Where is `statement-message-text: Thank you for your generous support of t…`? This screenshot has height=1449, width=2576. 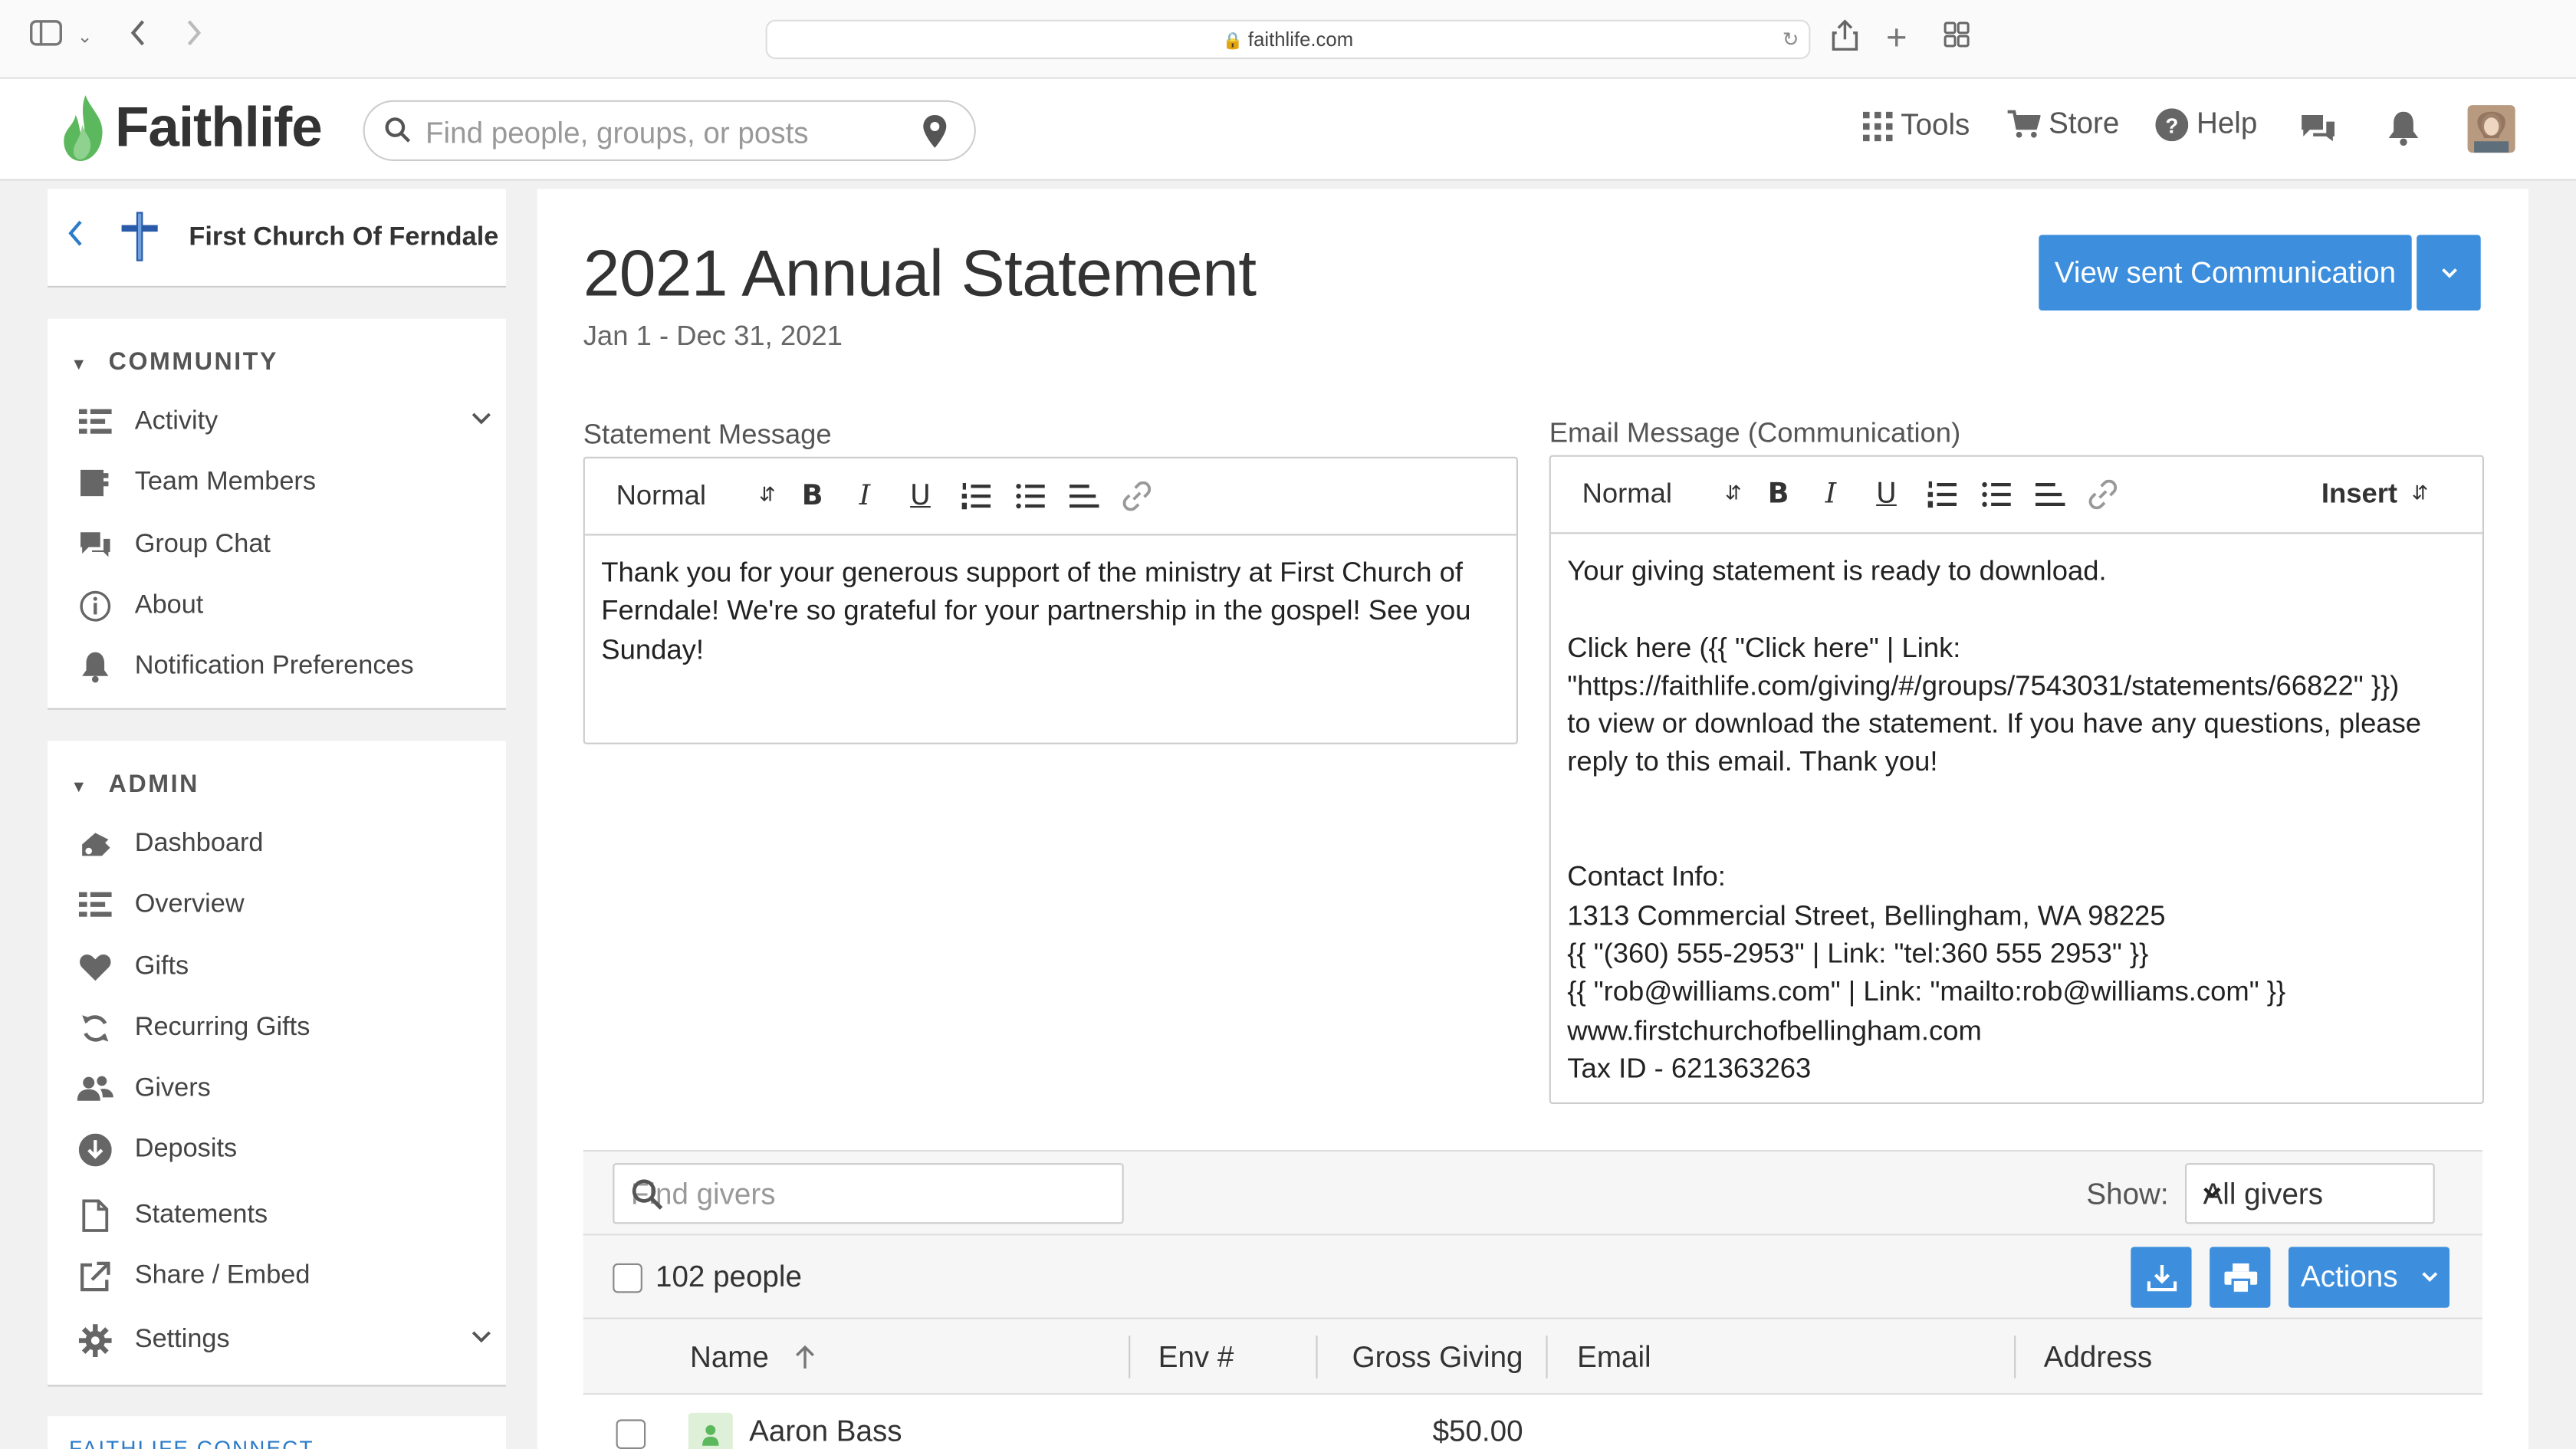
statement-message-text: Thank you for your generous support of t… is located at coordinates (1050, 611).